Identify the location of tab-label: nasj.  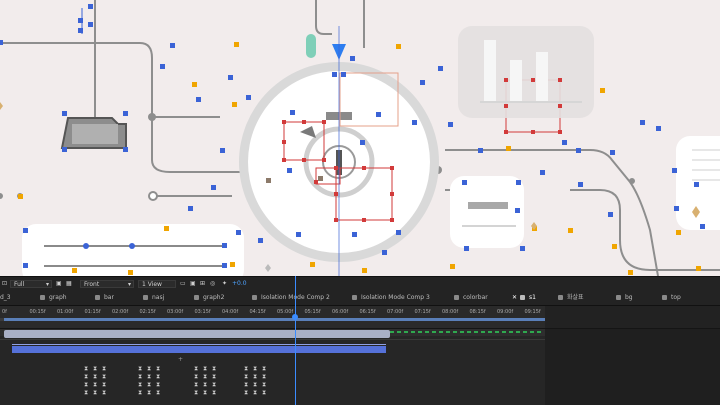
(158, 297).